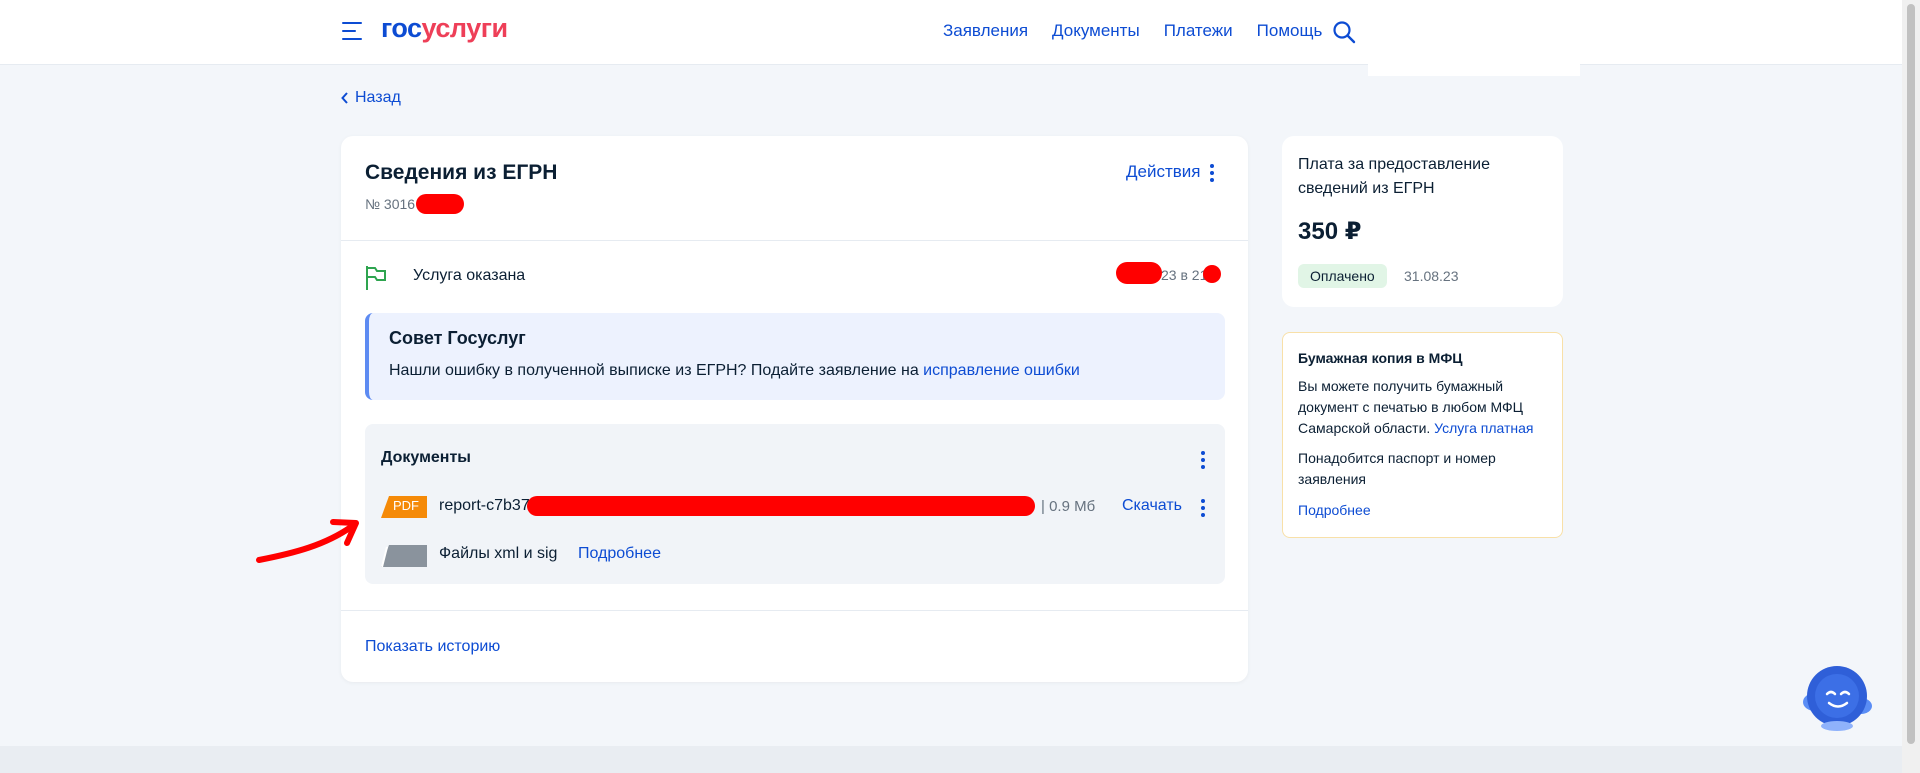 The width and height of the screenshot is (1920, 773). I want to click on file-name: report-c7b37, so click(484, 506).